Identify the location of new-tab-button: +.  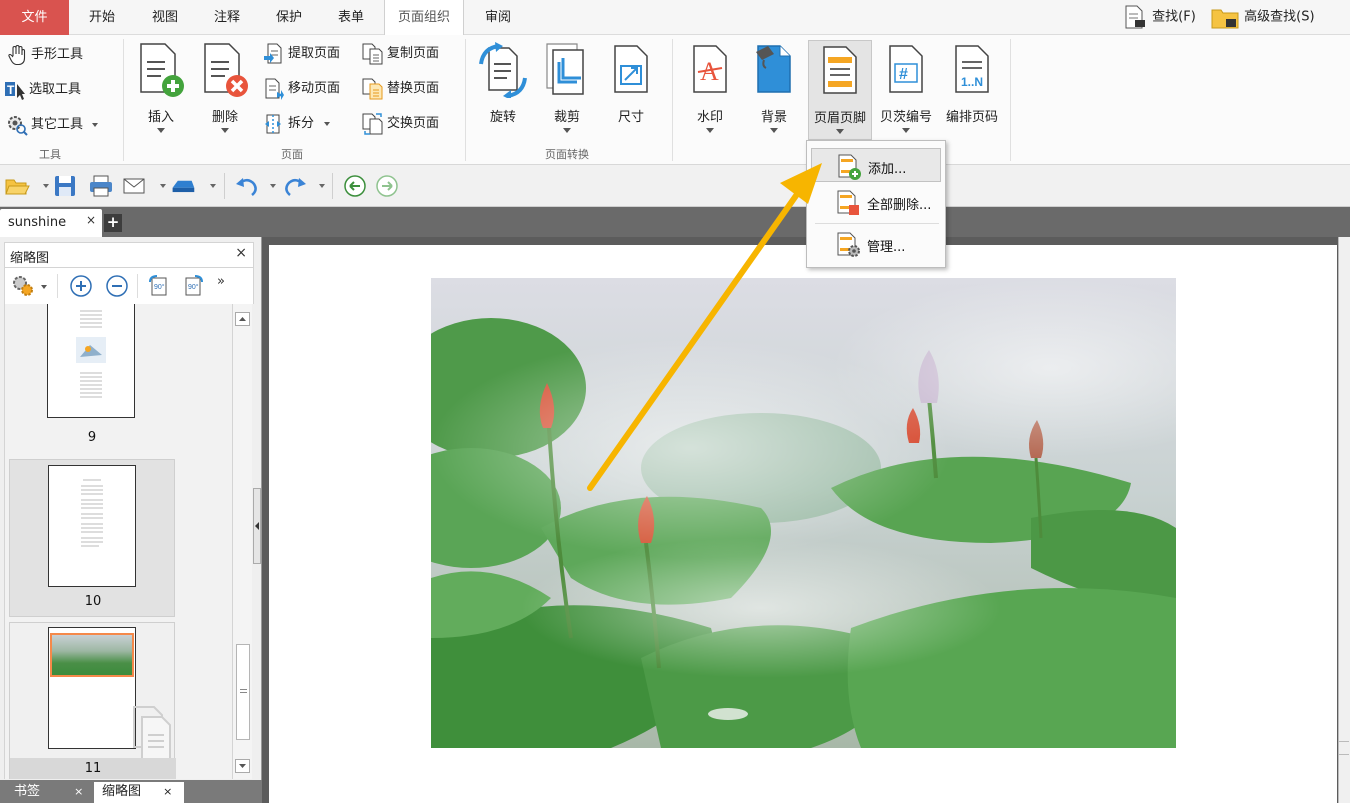
(113, 223).